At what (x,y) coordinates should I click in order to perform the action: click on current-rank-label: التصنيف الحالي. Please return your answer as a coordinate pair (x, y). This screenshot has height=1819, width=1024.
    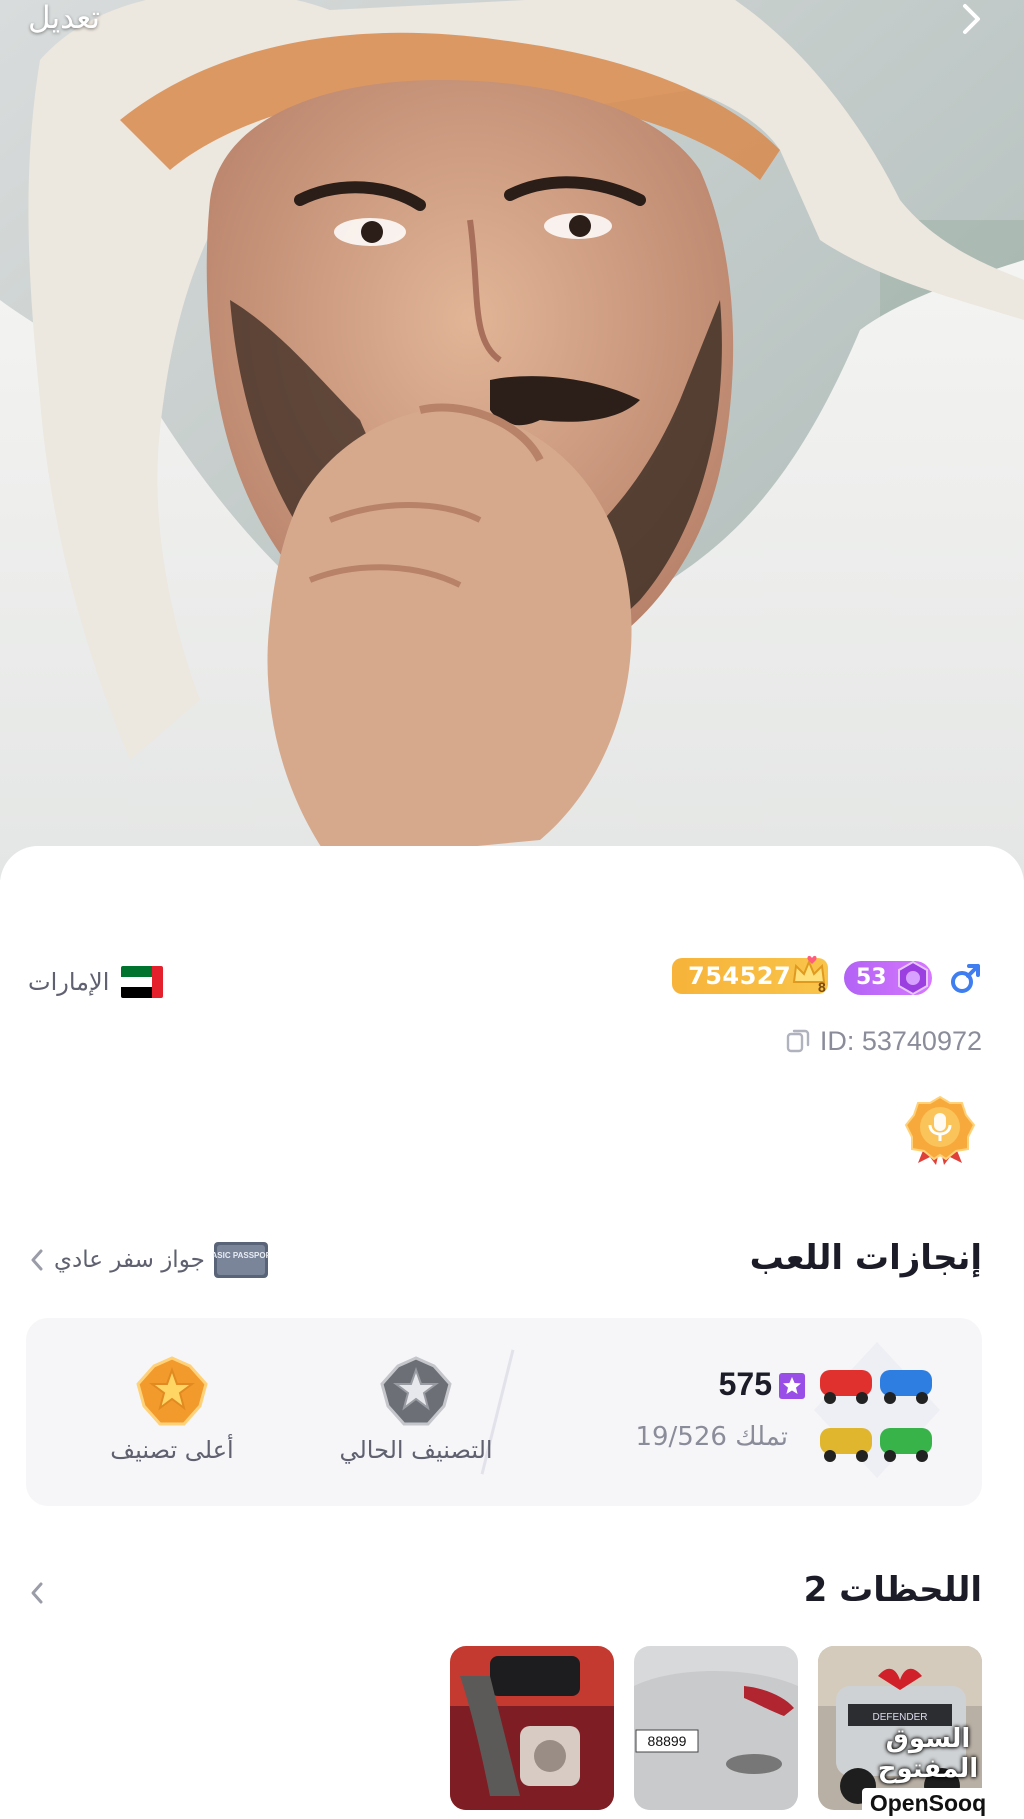
    Looking at the image, I should click on (416, 1450).